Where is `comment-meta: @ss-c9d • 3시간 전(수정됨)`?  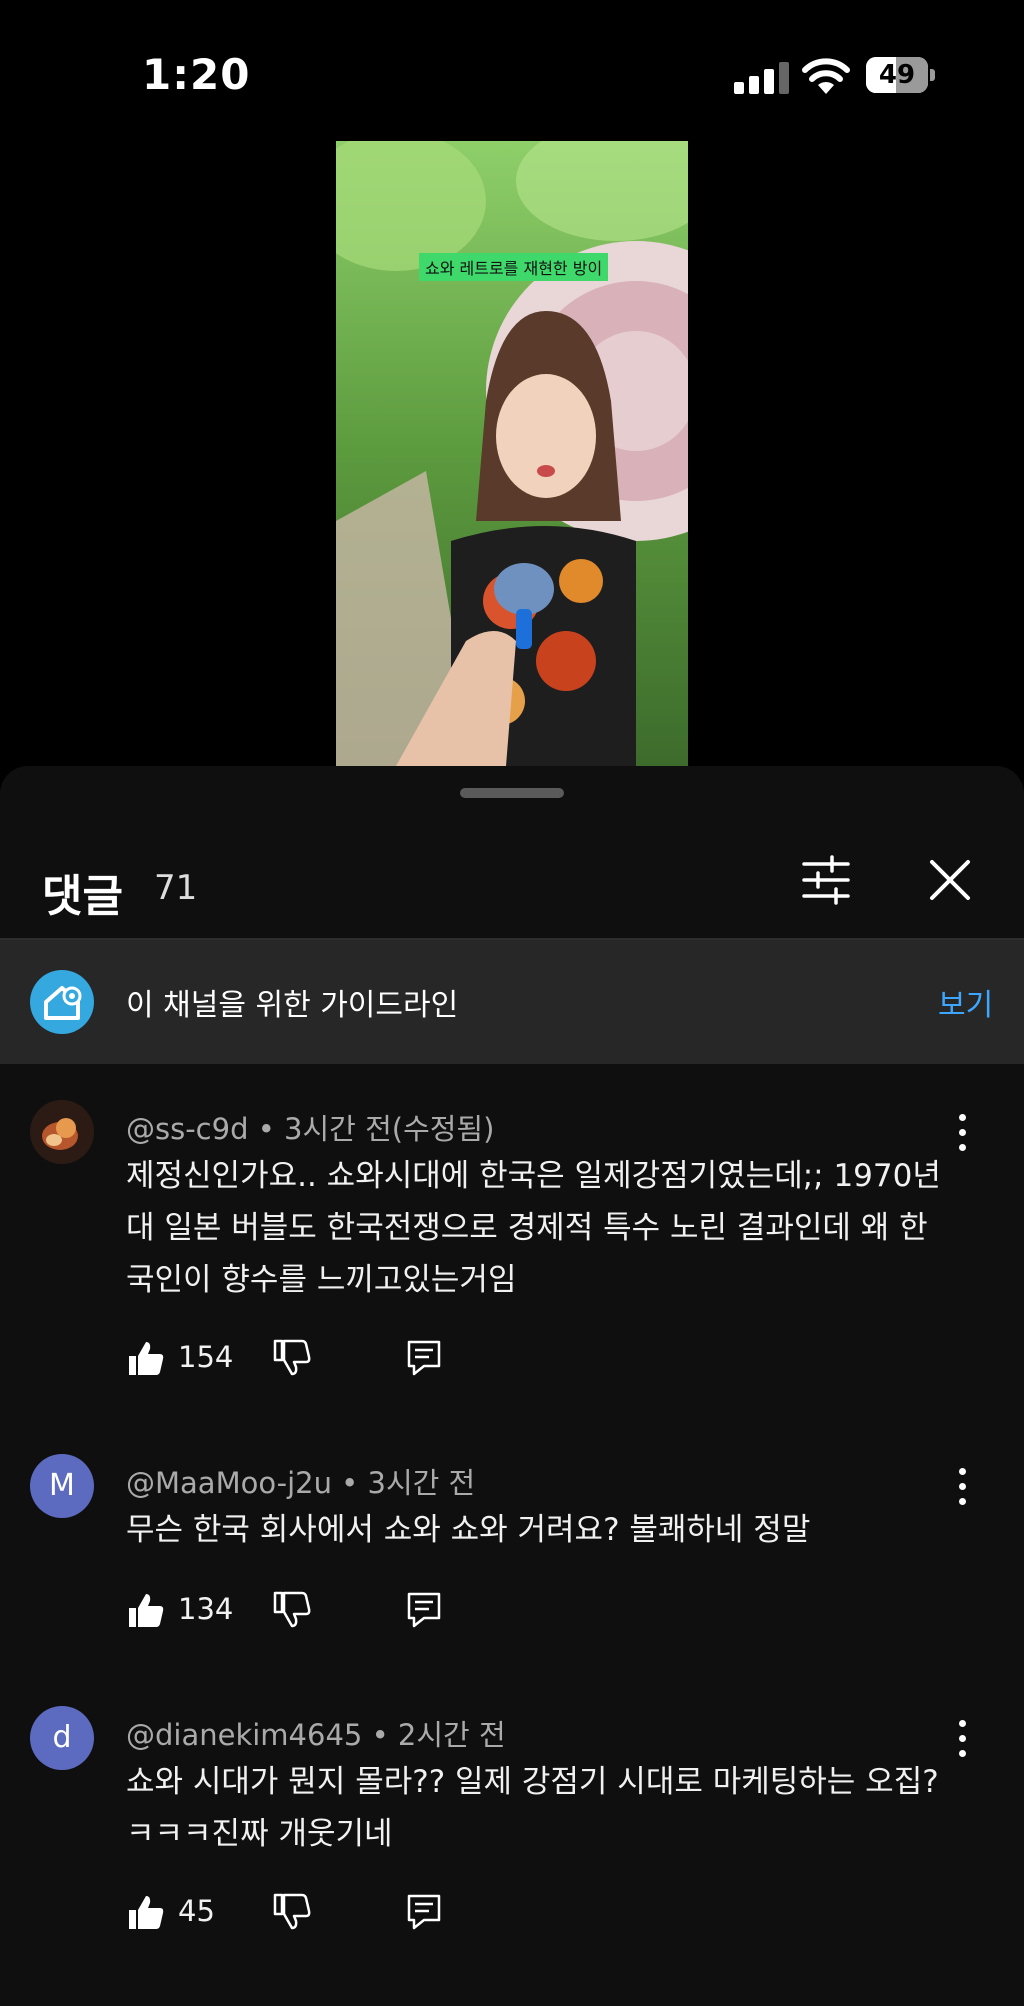 comment-meta: @ss-c9d • 3시간 전(수정됨) is located at coordinates (310, 1129).